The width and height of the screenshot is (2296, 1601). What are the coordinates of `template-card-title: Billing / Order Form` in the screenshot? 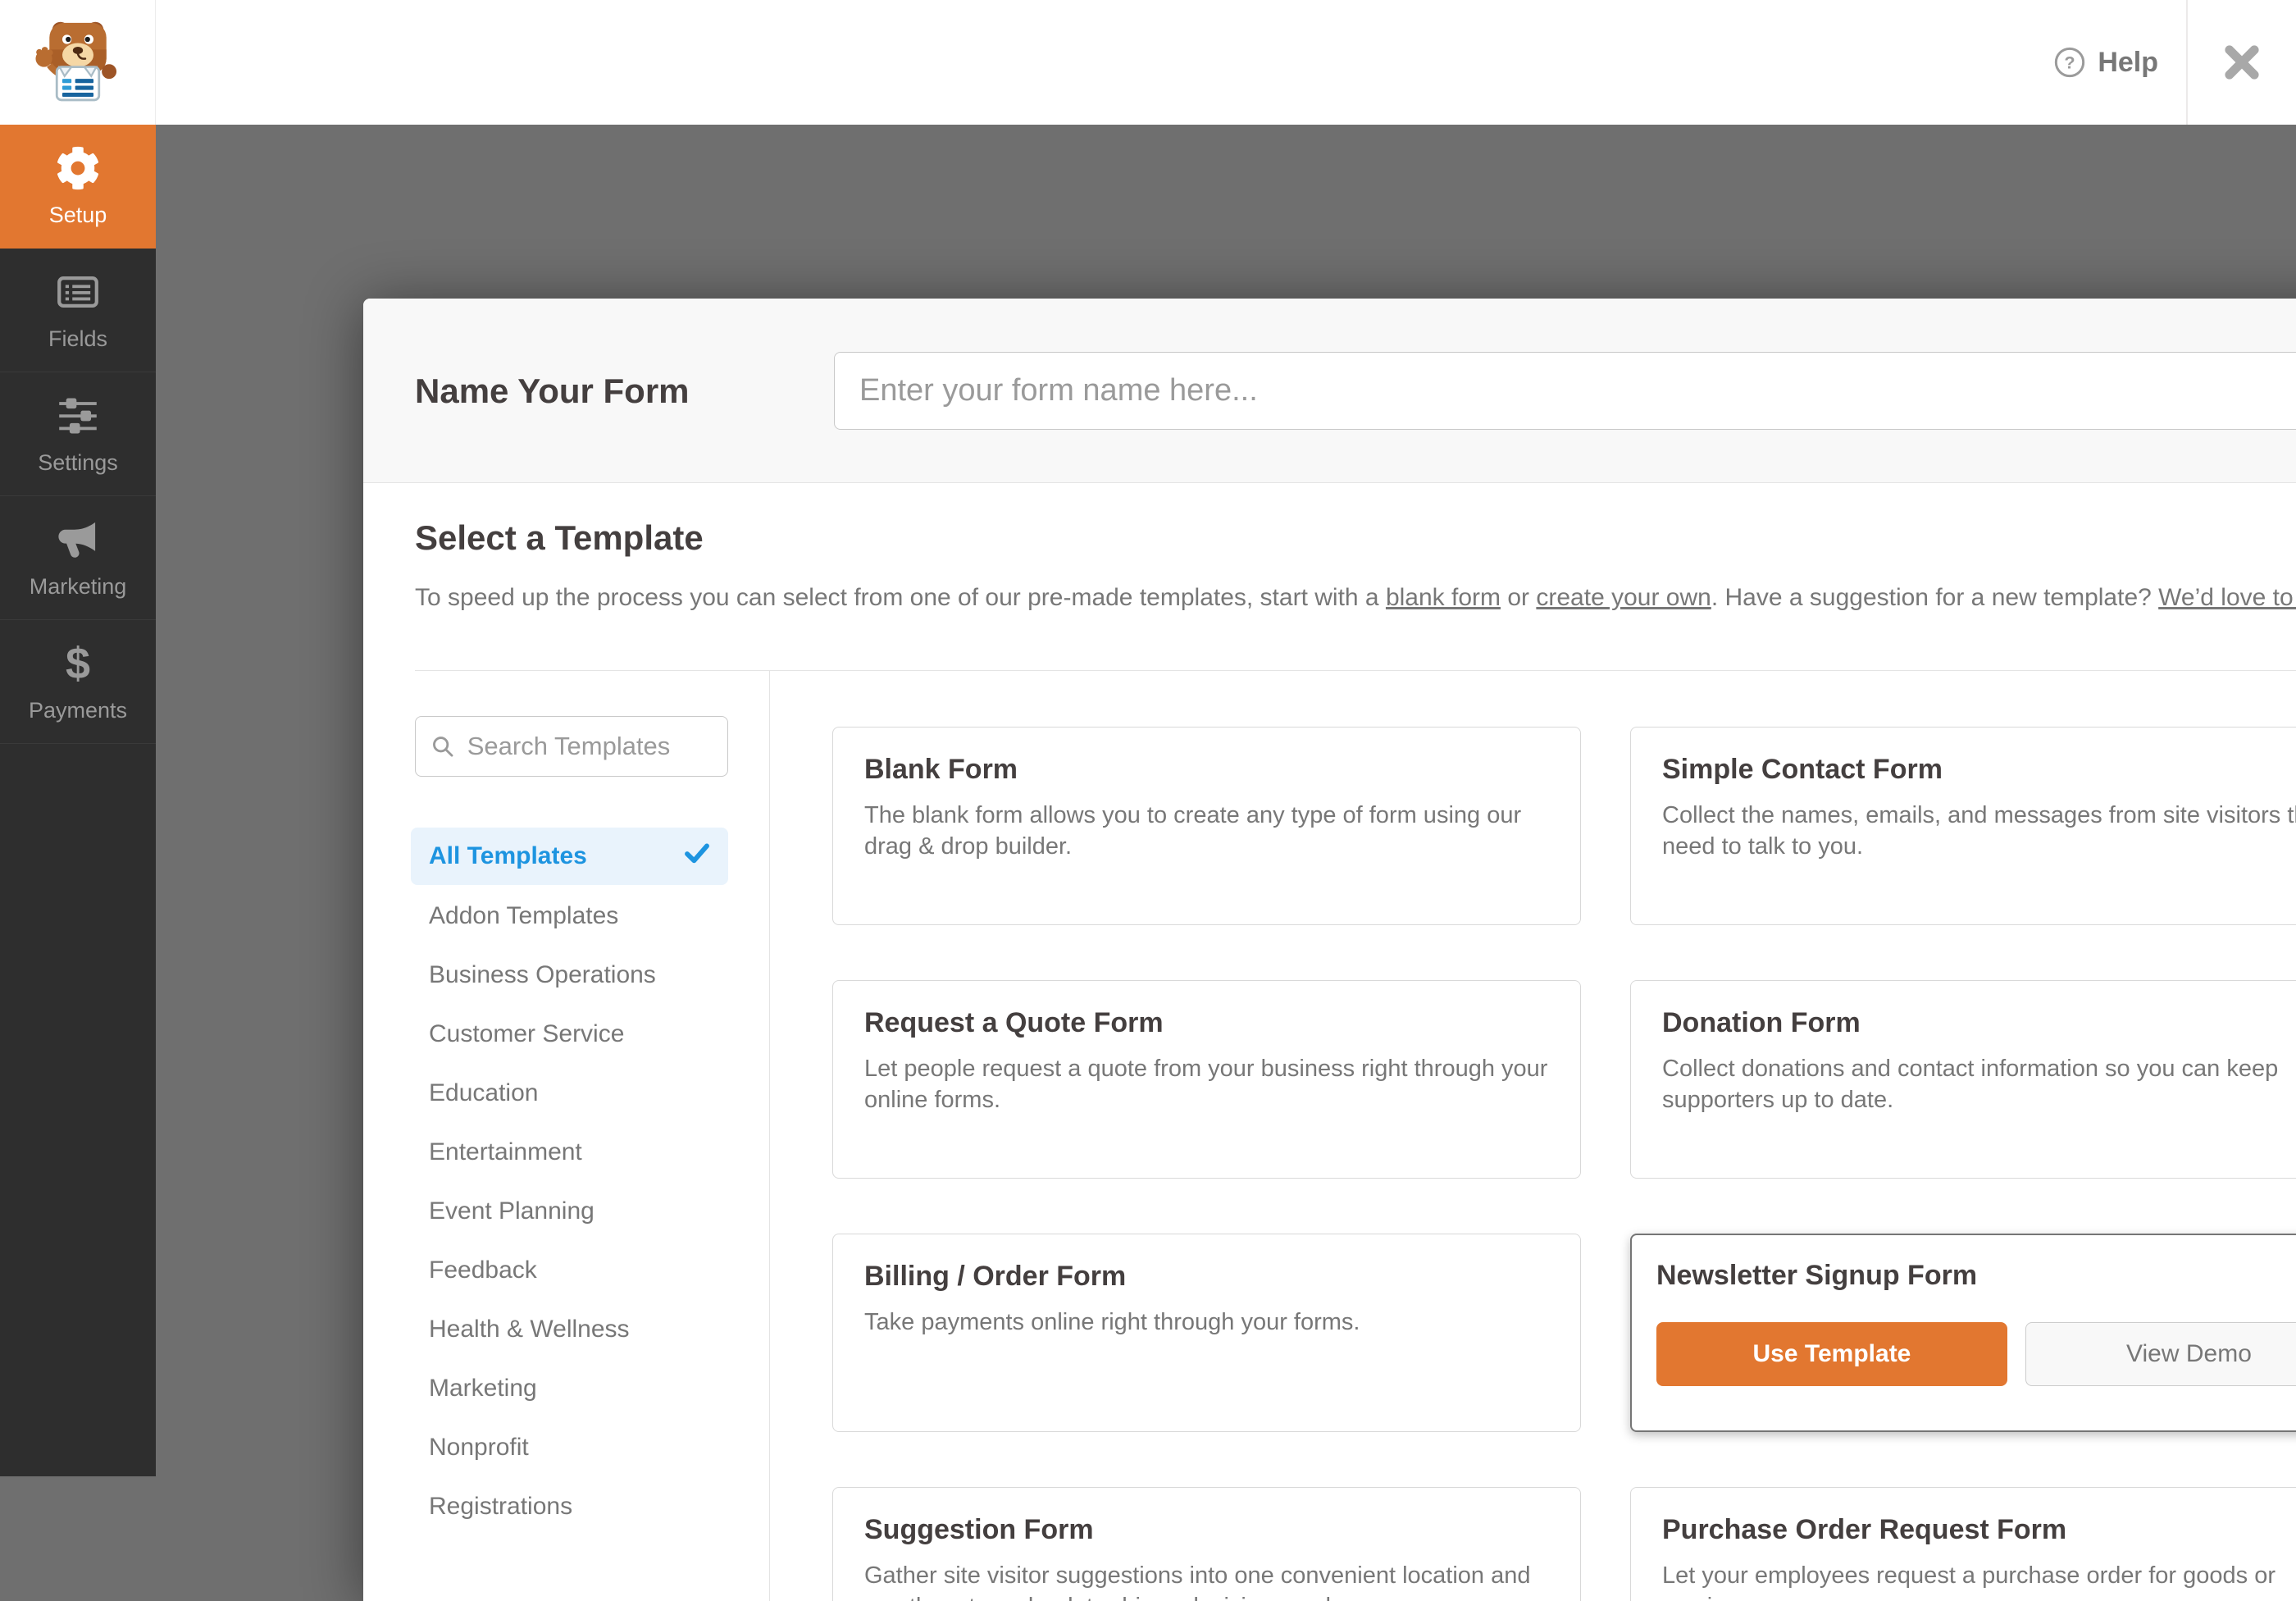 It's located at (1206, 1276).